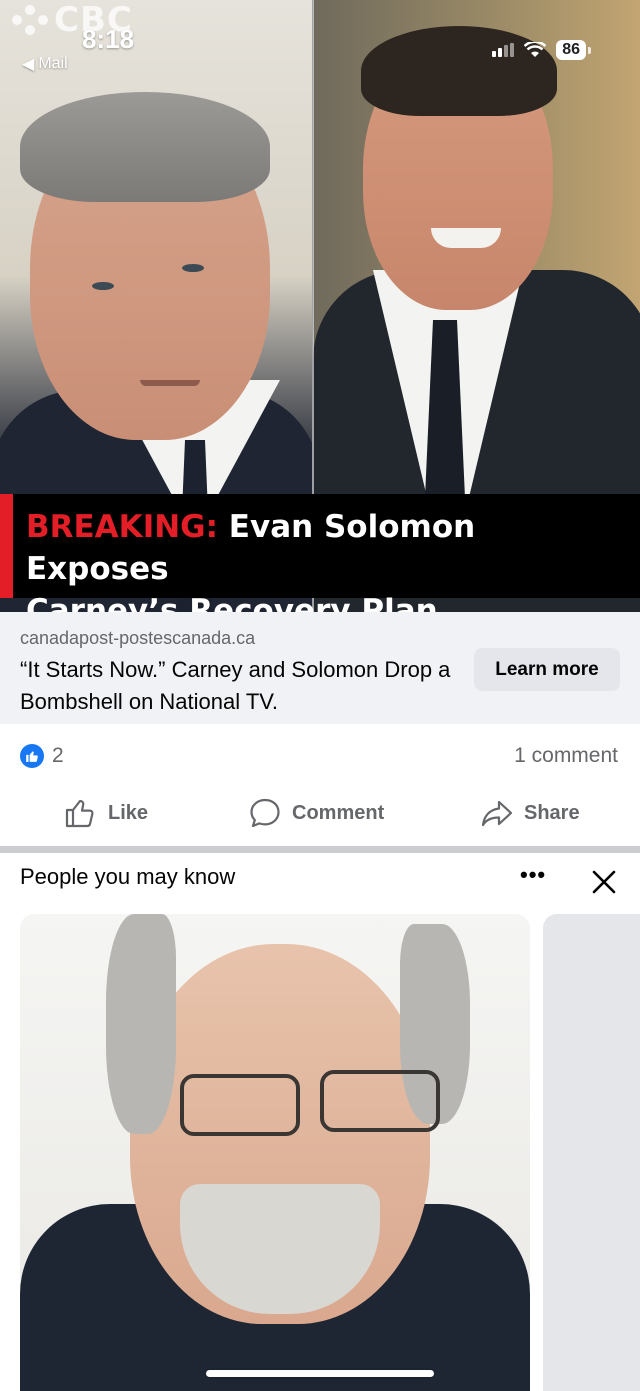  What do you see at coordinates (566, 756) in the screenshot?
I see `comment-count: 1 comment` at bounding box center [566, 756].